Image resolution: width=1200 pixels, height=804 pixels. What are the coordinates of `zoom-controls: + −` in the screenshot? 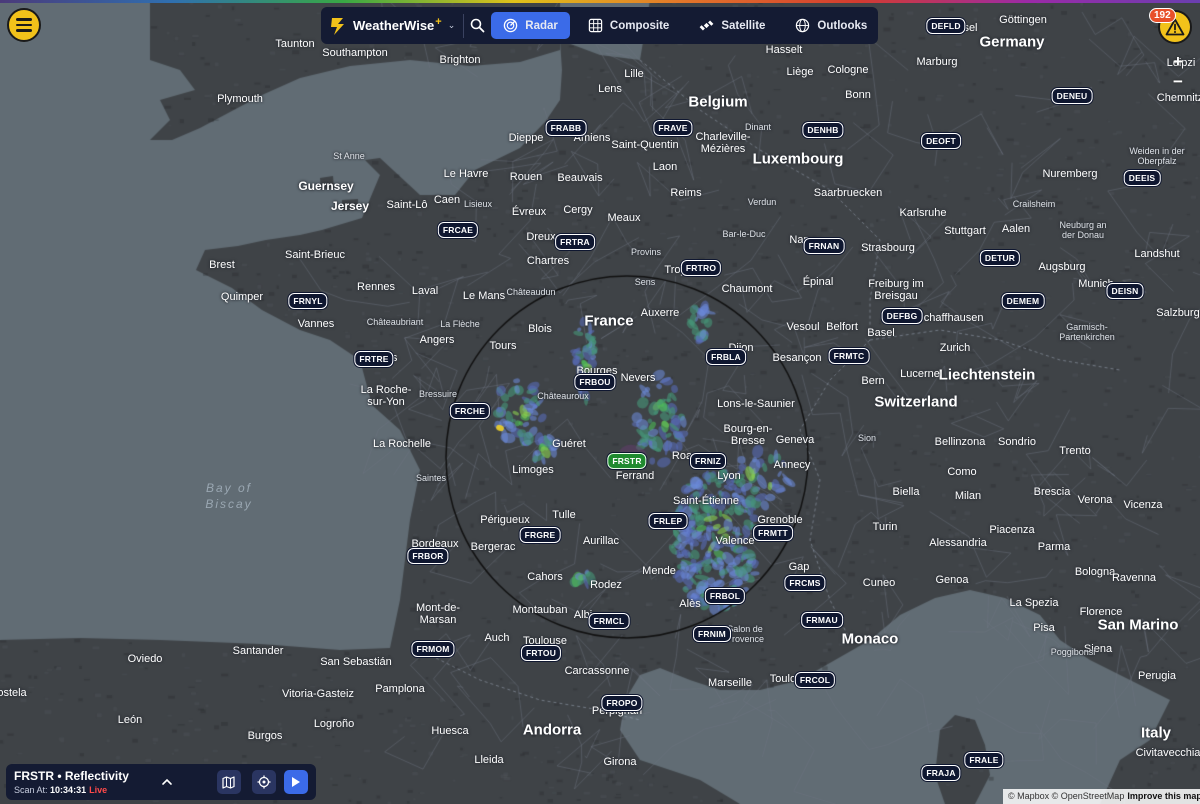 It's located at (1178, 72).